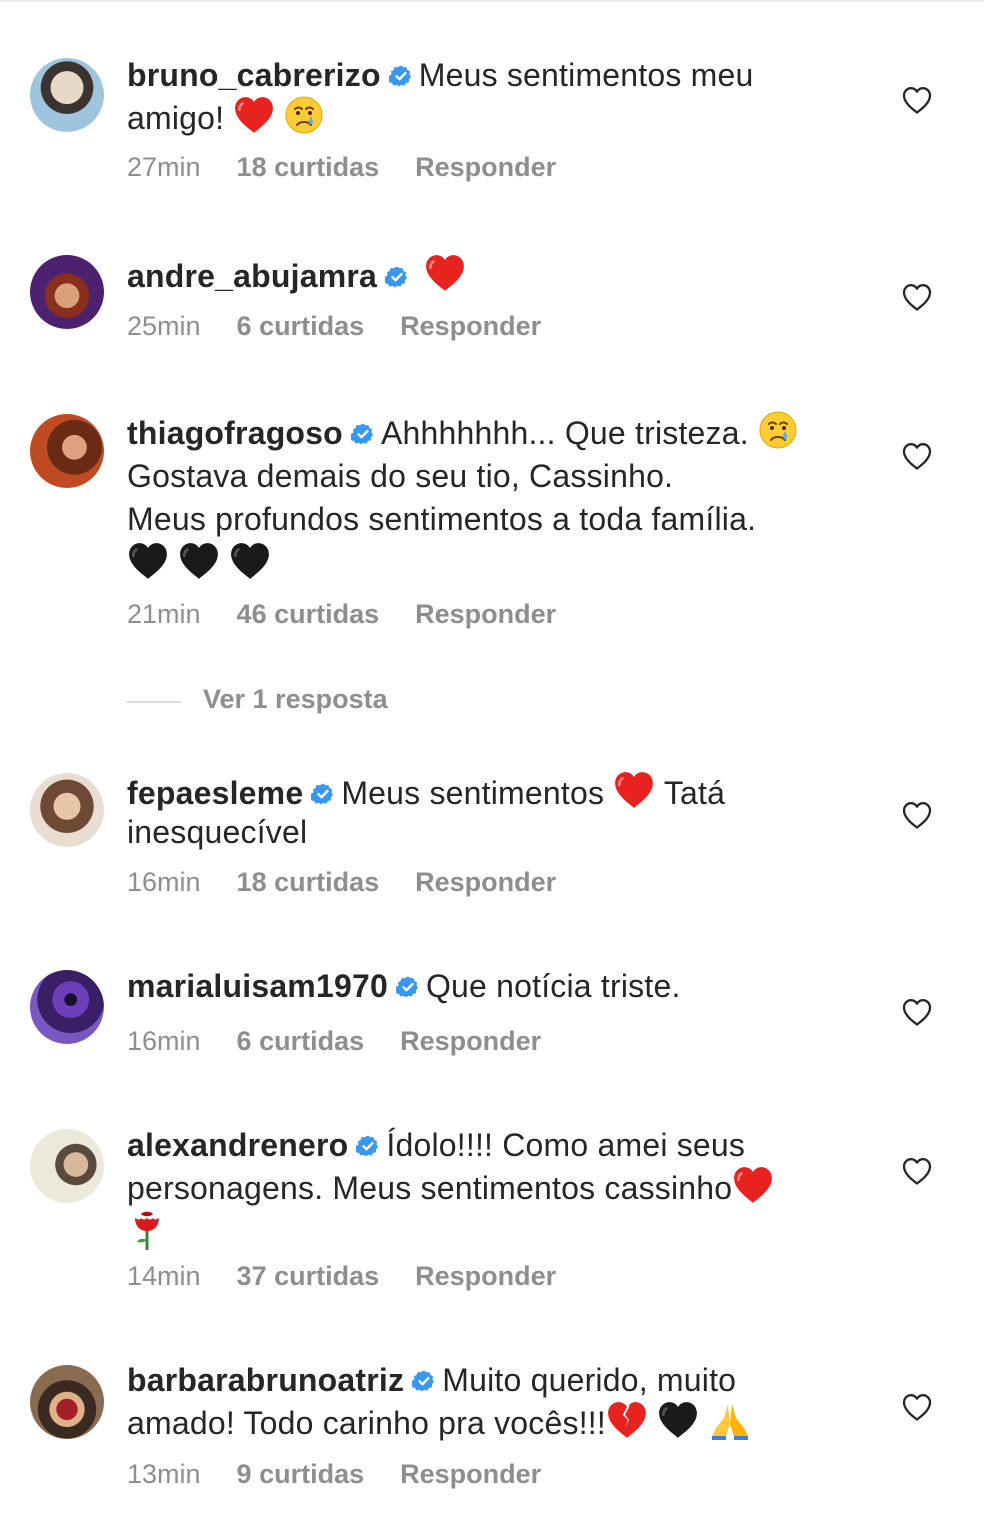 The image size is (984, 1516). What do you see at coordinates (164, 1474) in the screenshot?
I see `comment-time: 13min` at bounding box center [164, 1474].